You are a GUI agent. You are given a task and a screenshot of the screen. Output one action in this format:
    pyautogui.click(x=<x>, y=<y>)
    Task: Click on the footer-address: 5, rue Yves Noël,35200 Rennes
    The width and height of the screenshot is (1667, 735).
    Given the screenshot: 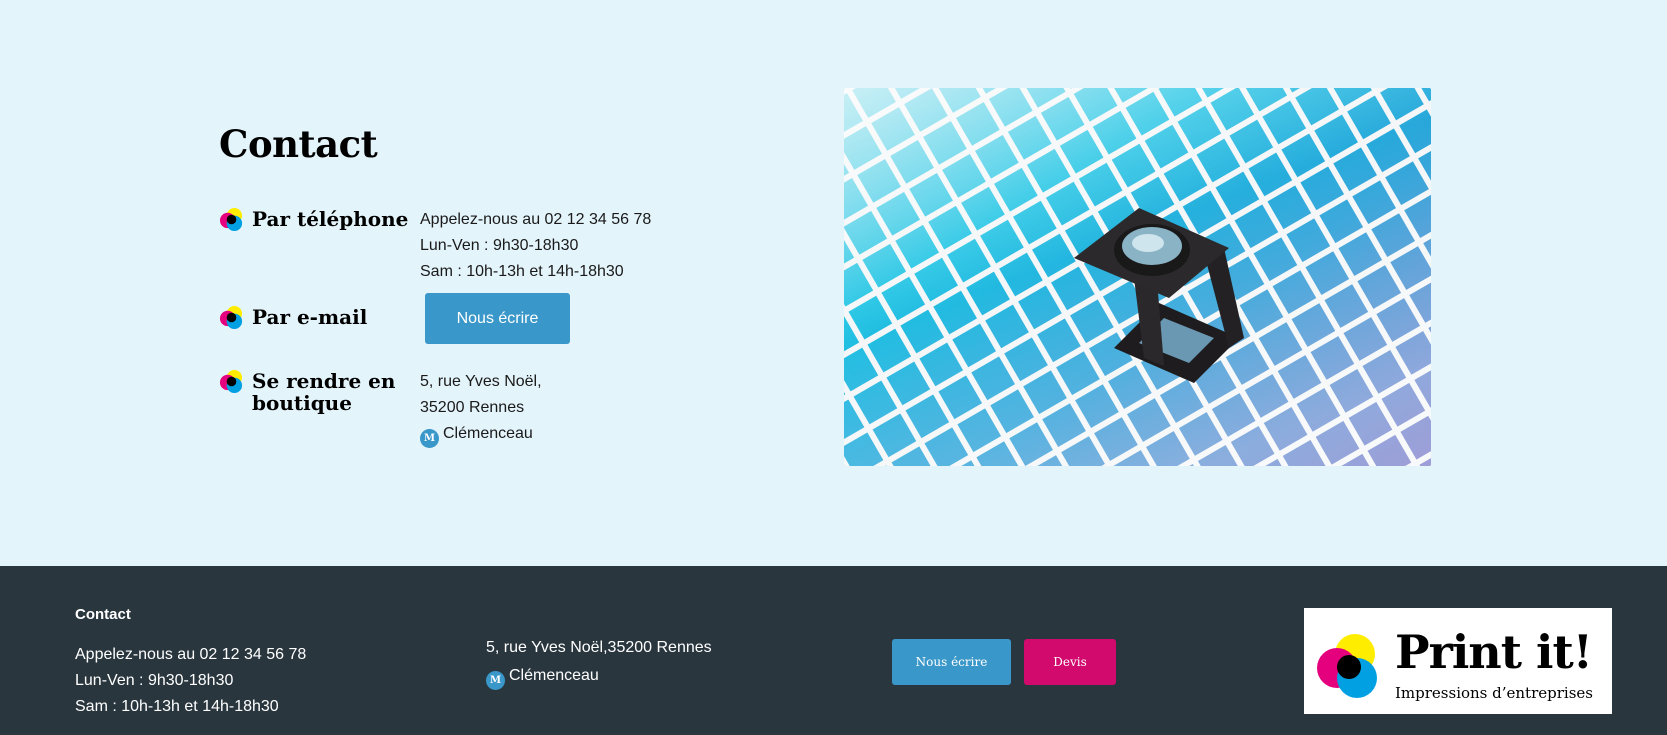 What is the action you would take?
    pyautogui.click(x=599, y=647)
    